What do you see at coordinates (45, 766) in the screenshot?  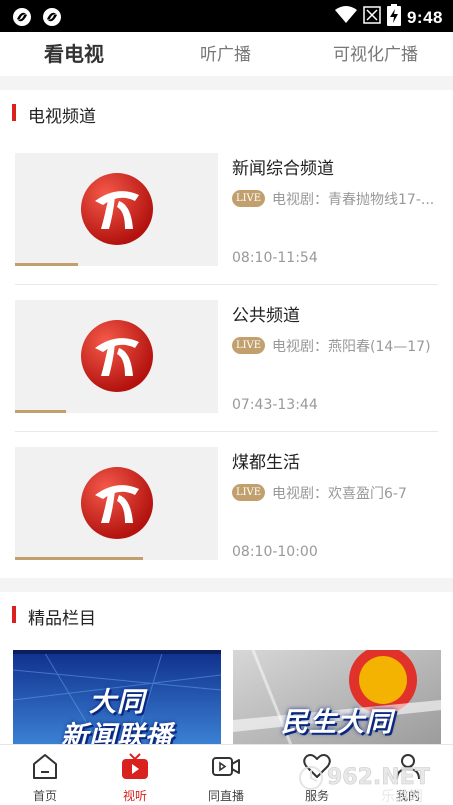 I see `home-icon` at bounding box center [45, 766].